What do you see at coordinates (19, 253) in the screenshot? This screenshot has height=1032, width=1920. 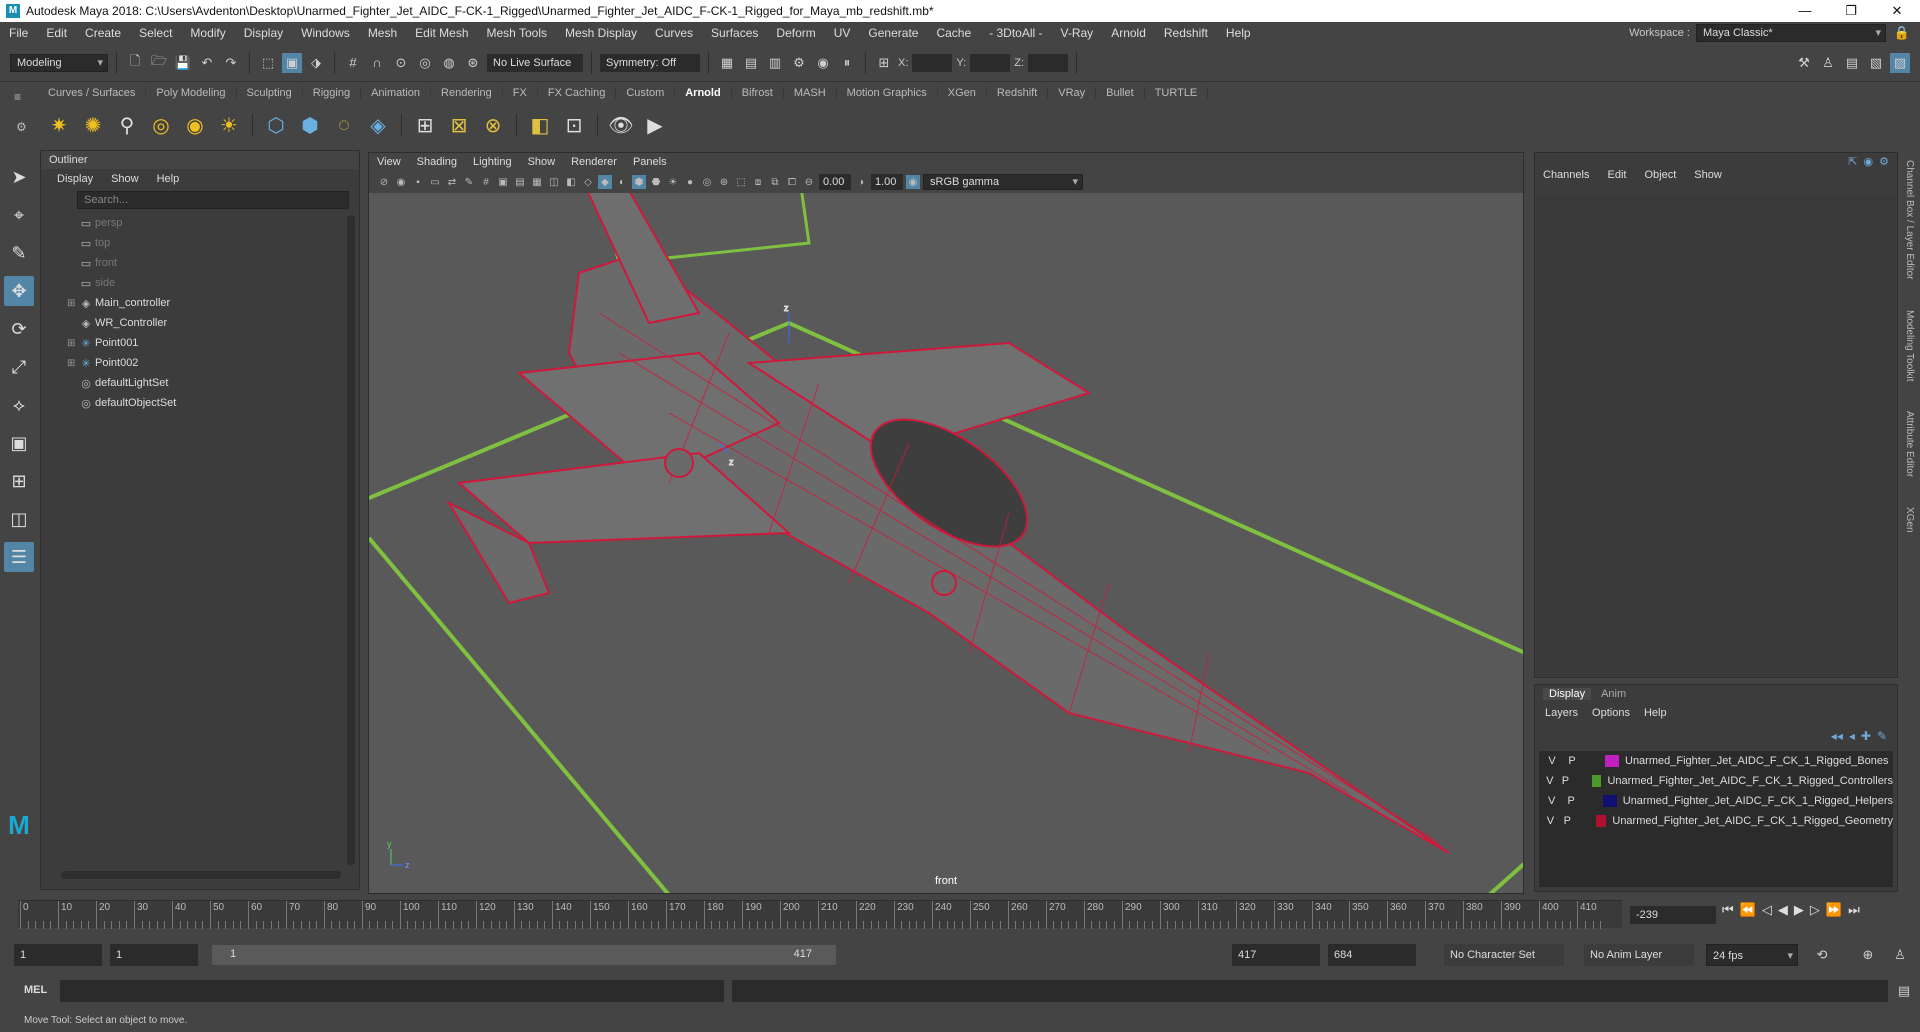 I see `paint-select-icon: ✎` at bounding box center [19, 253].